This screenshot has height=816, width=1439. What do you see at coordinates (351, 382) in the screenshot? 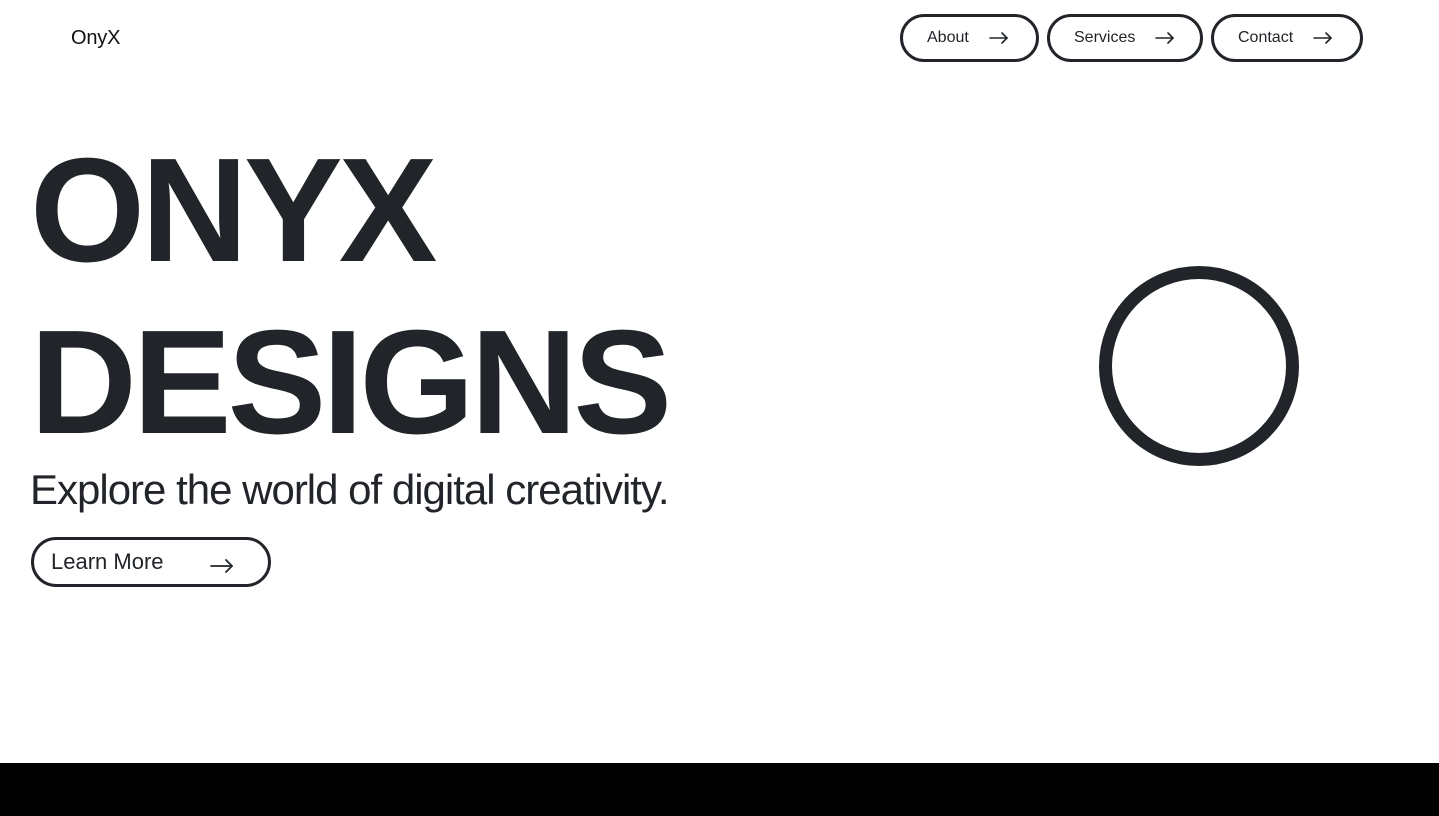
I see `hero-title-line-2: DESIGNS` at bounding box center [351, 382].